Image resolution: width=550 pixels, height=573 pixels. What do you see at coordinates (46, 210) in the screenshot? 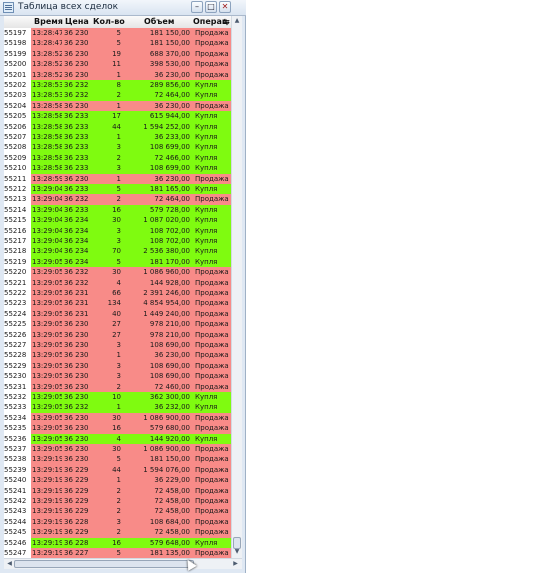
I see `cell-time: 13:29:04` at bounding box center [46, 210].